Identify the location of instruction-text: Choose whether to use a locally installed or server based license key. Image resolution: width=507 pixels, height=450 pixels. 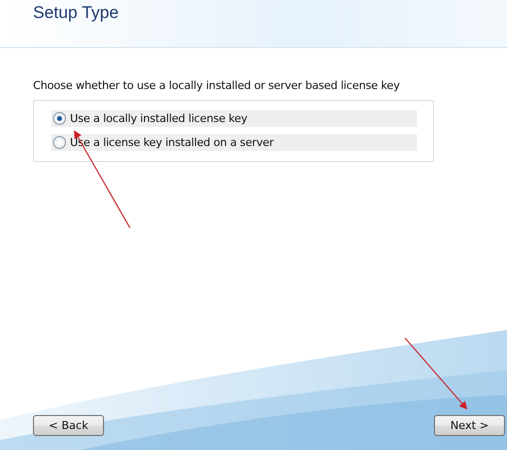
(216, 86).